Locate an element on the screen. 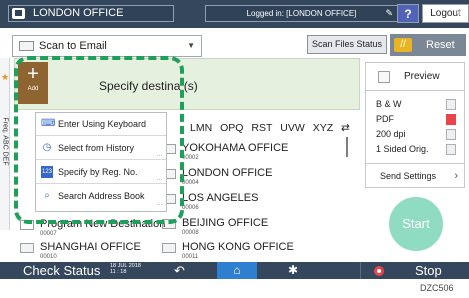 The height and width of the screenshot is (298, 469). plus-icon: + is located at coordinates (33, 74).